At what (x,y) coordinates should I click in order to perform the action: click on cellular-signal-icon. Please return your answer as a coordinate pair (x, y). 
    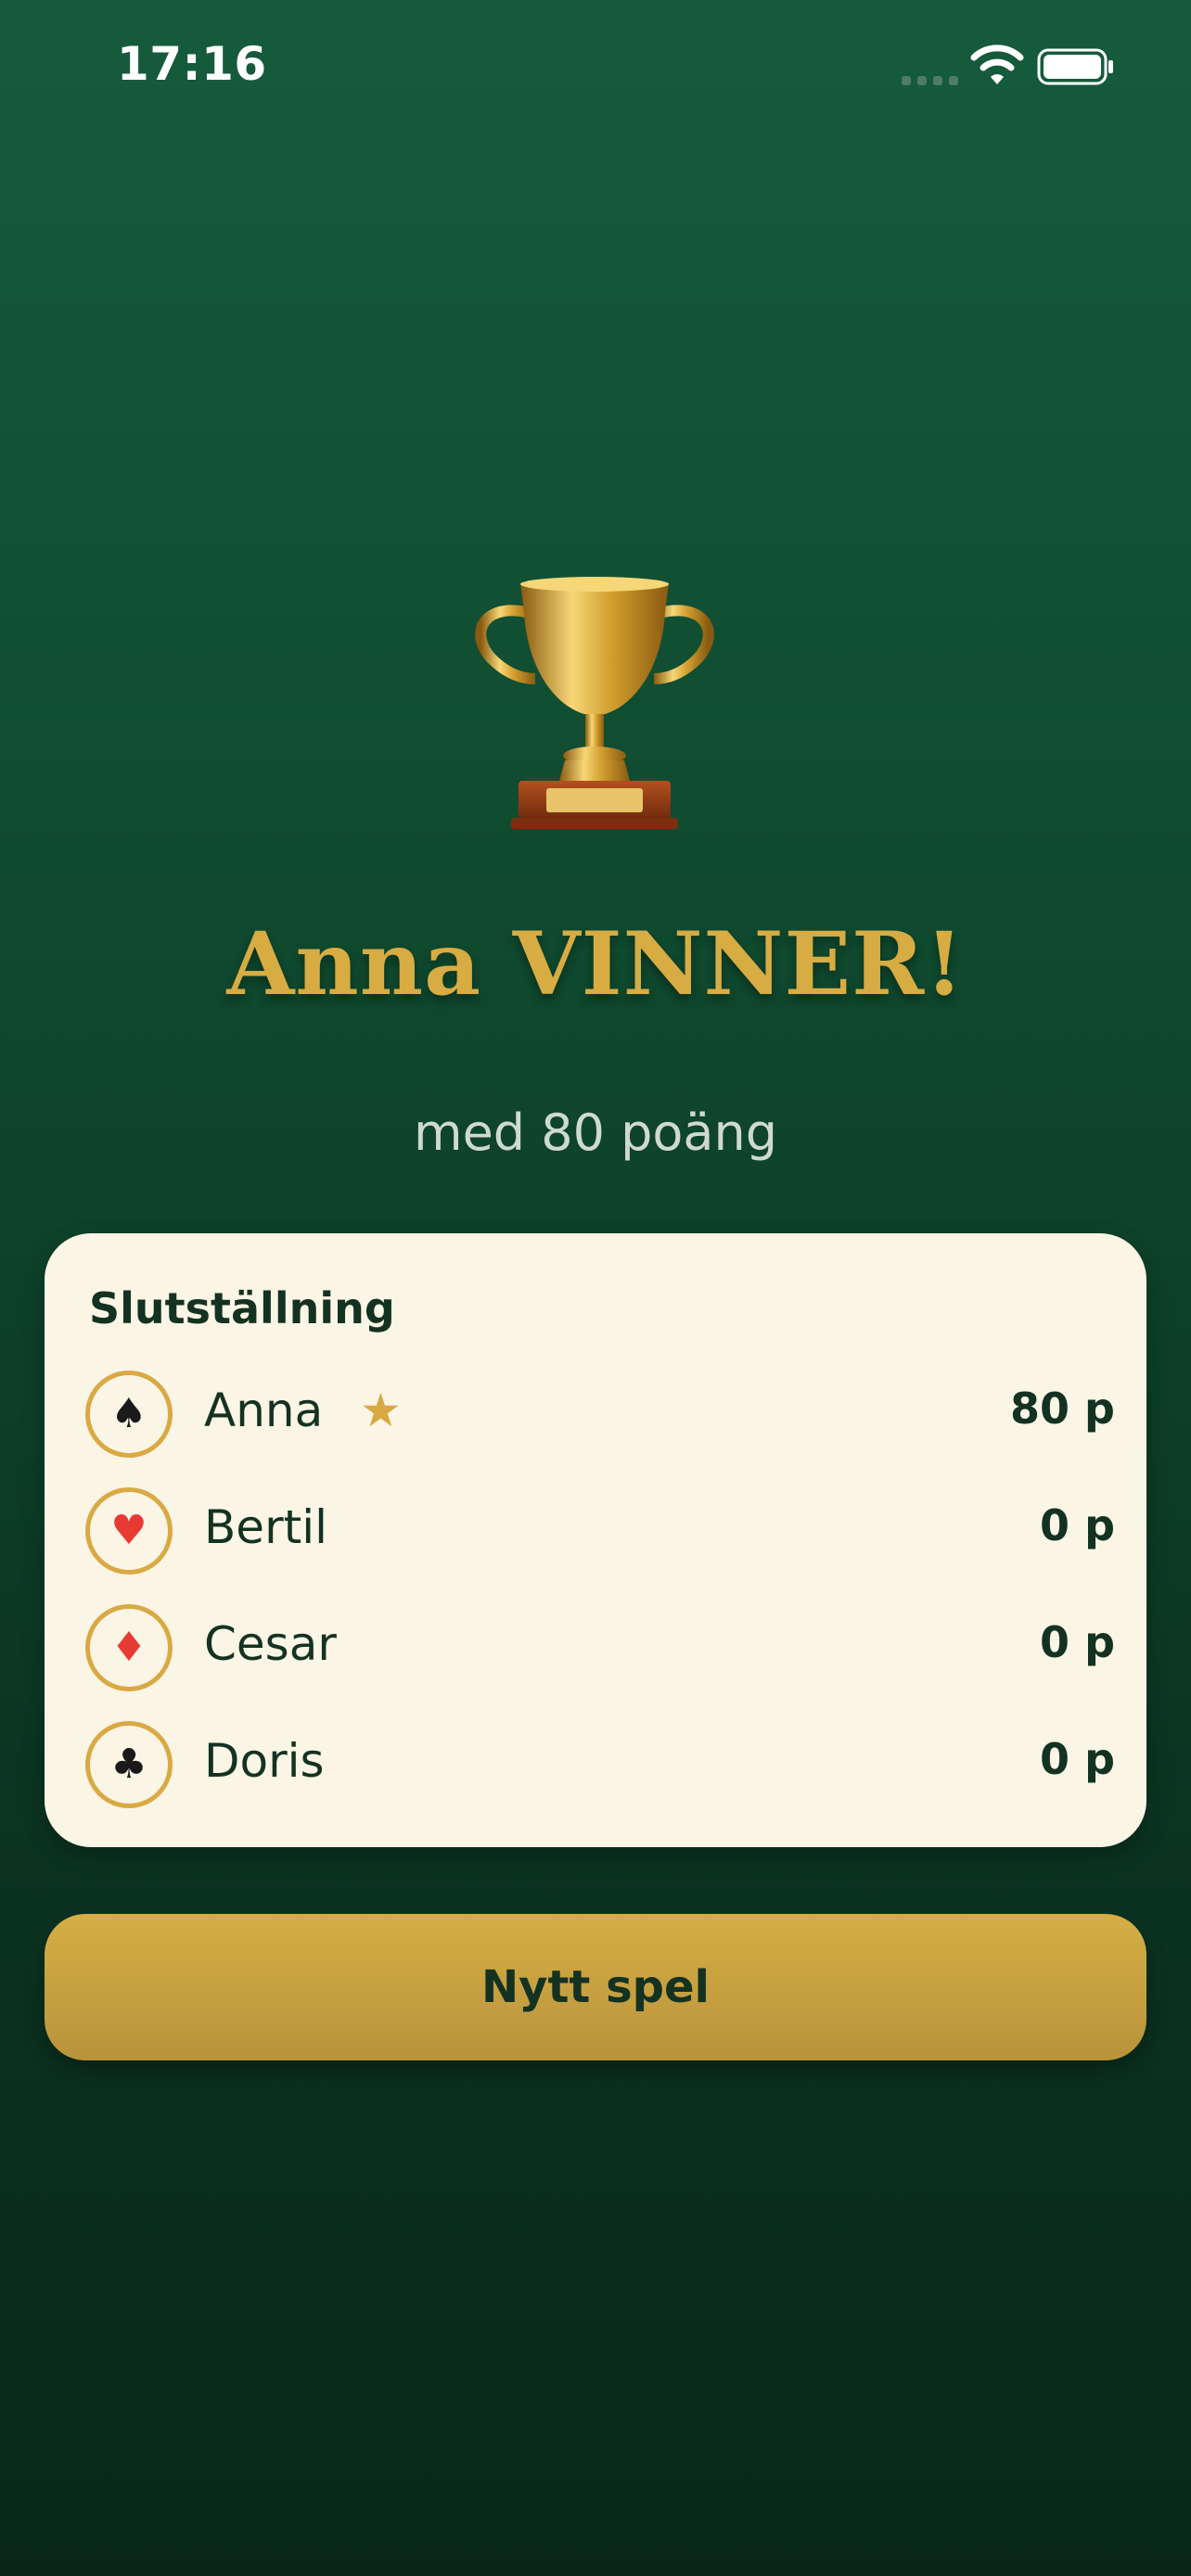
    Looking at the image, I should click on (930, 80).